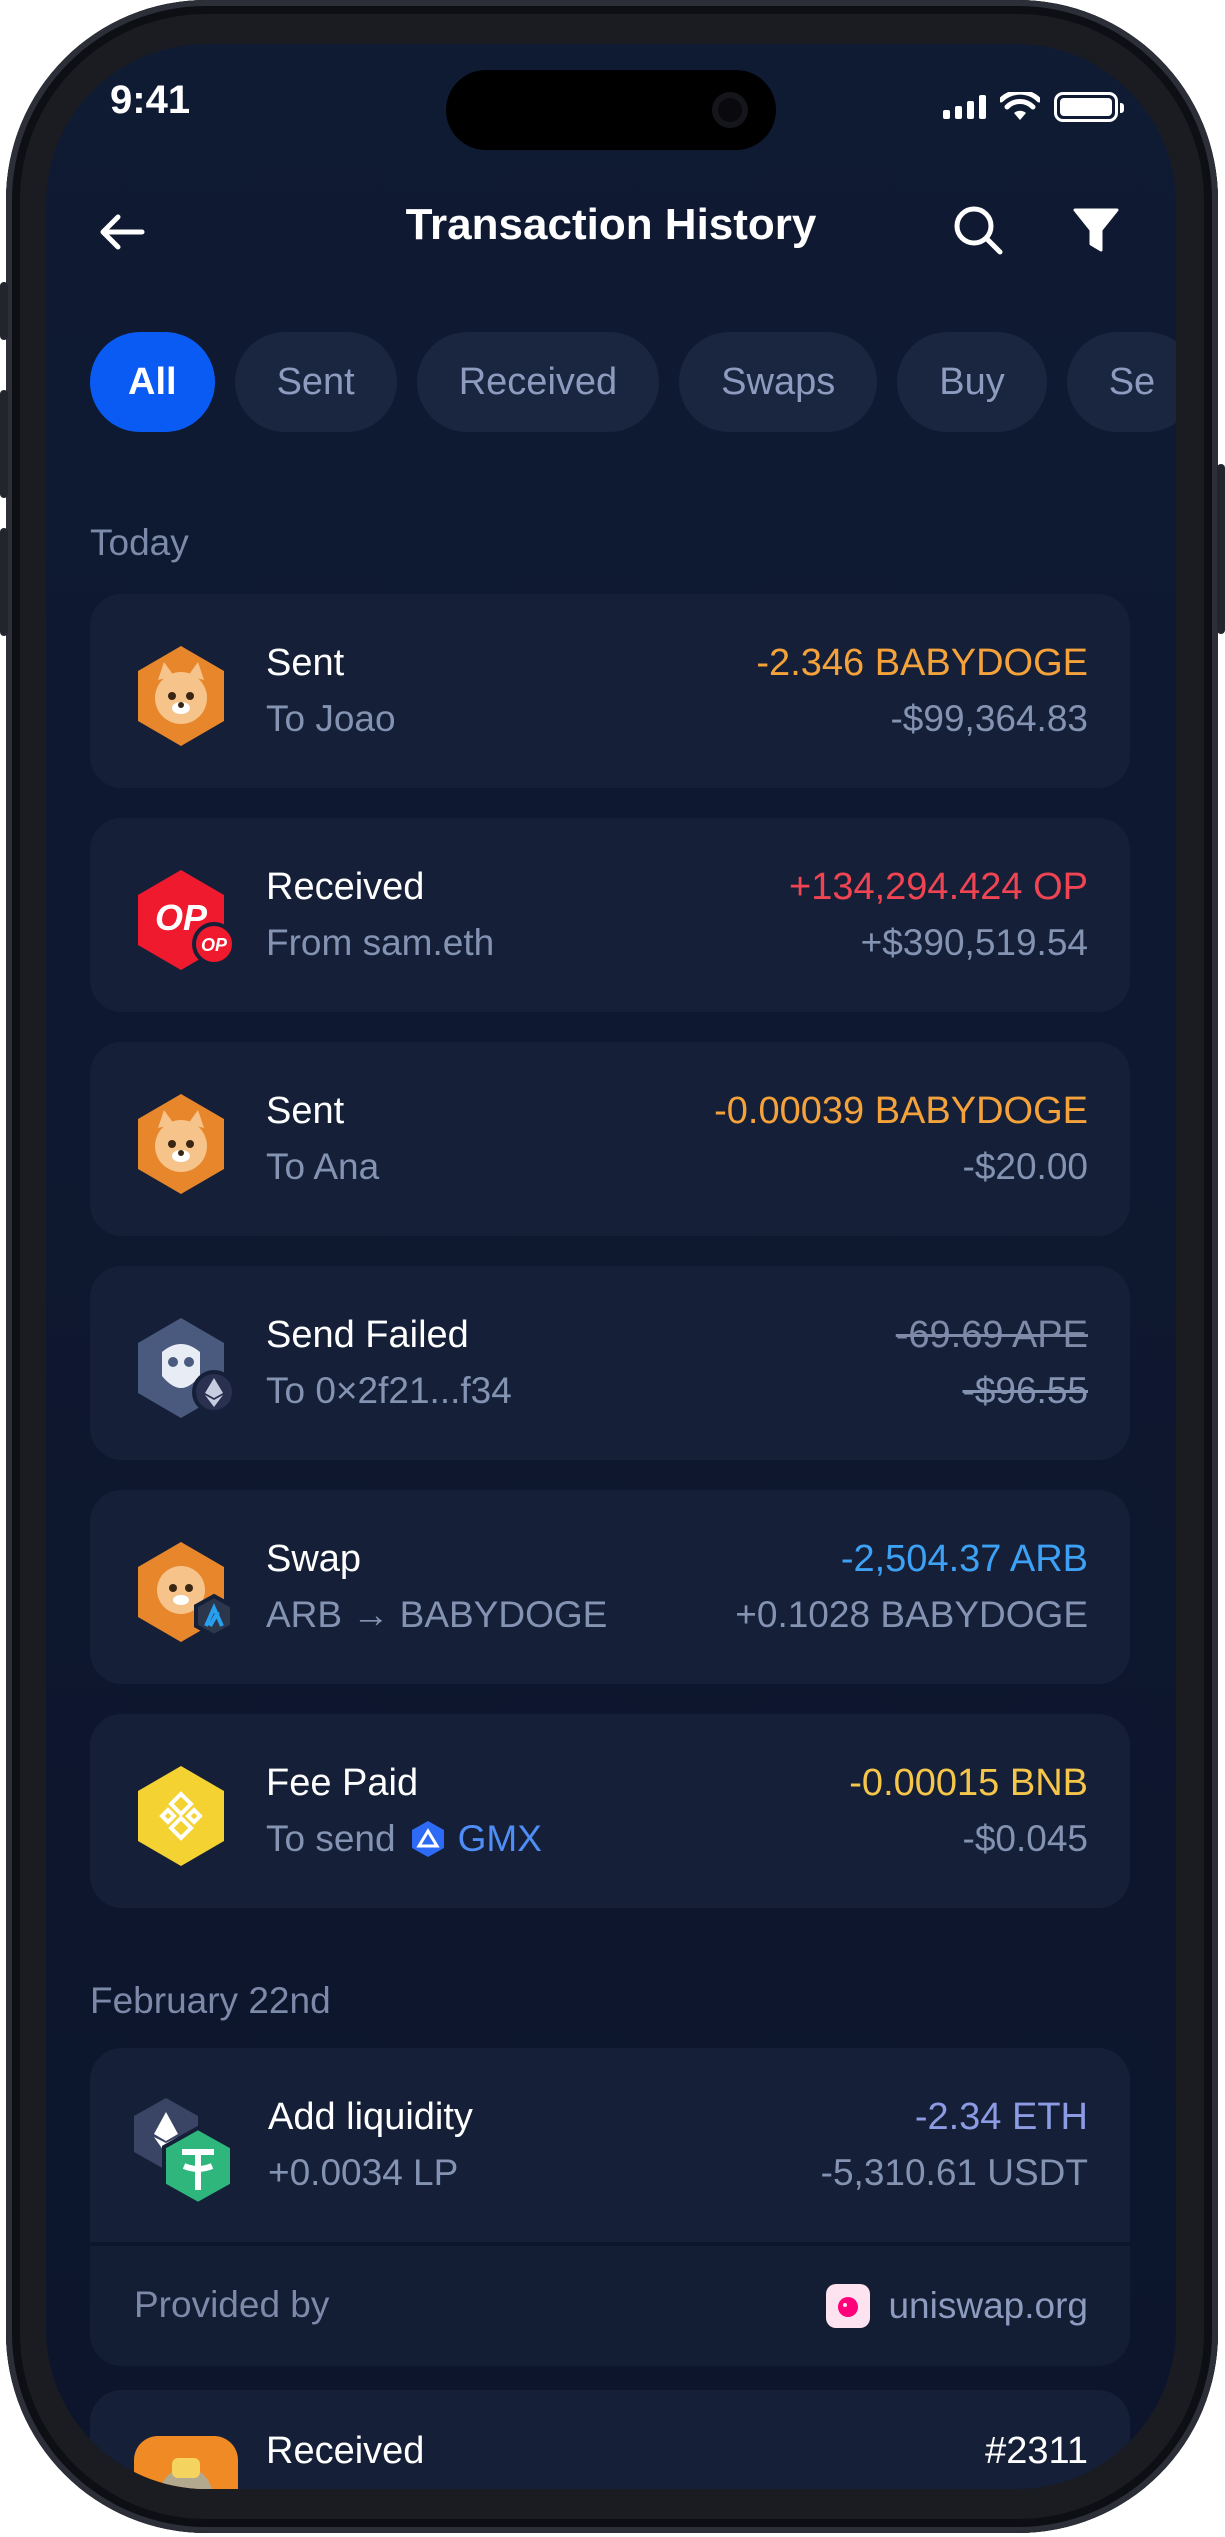 Image resolution: width=1225 pixels, height=2537 pixels. I want to click on optimism-icon: OP OP, so click(185, 920).